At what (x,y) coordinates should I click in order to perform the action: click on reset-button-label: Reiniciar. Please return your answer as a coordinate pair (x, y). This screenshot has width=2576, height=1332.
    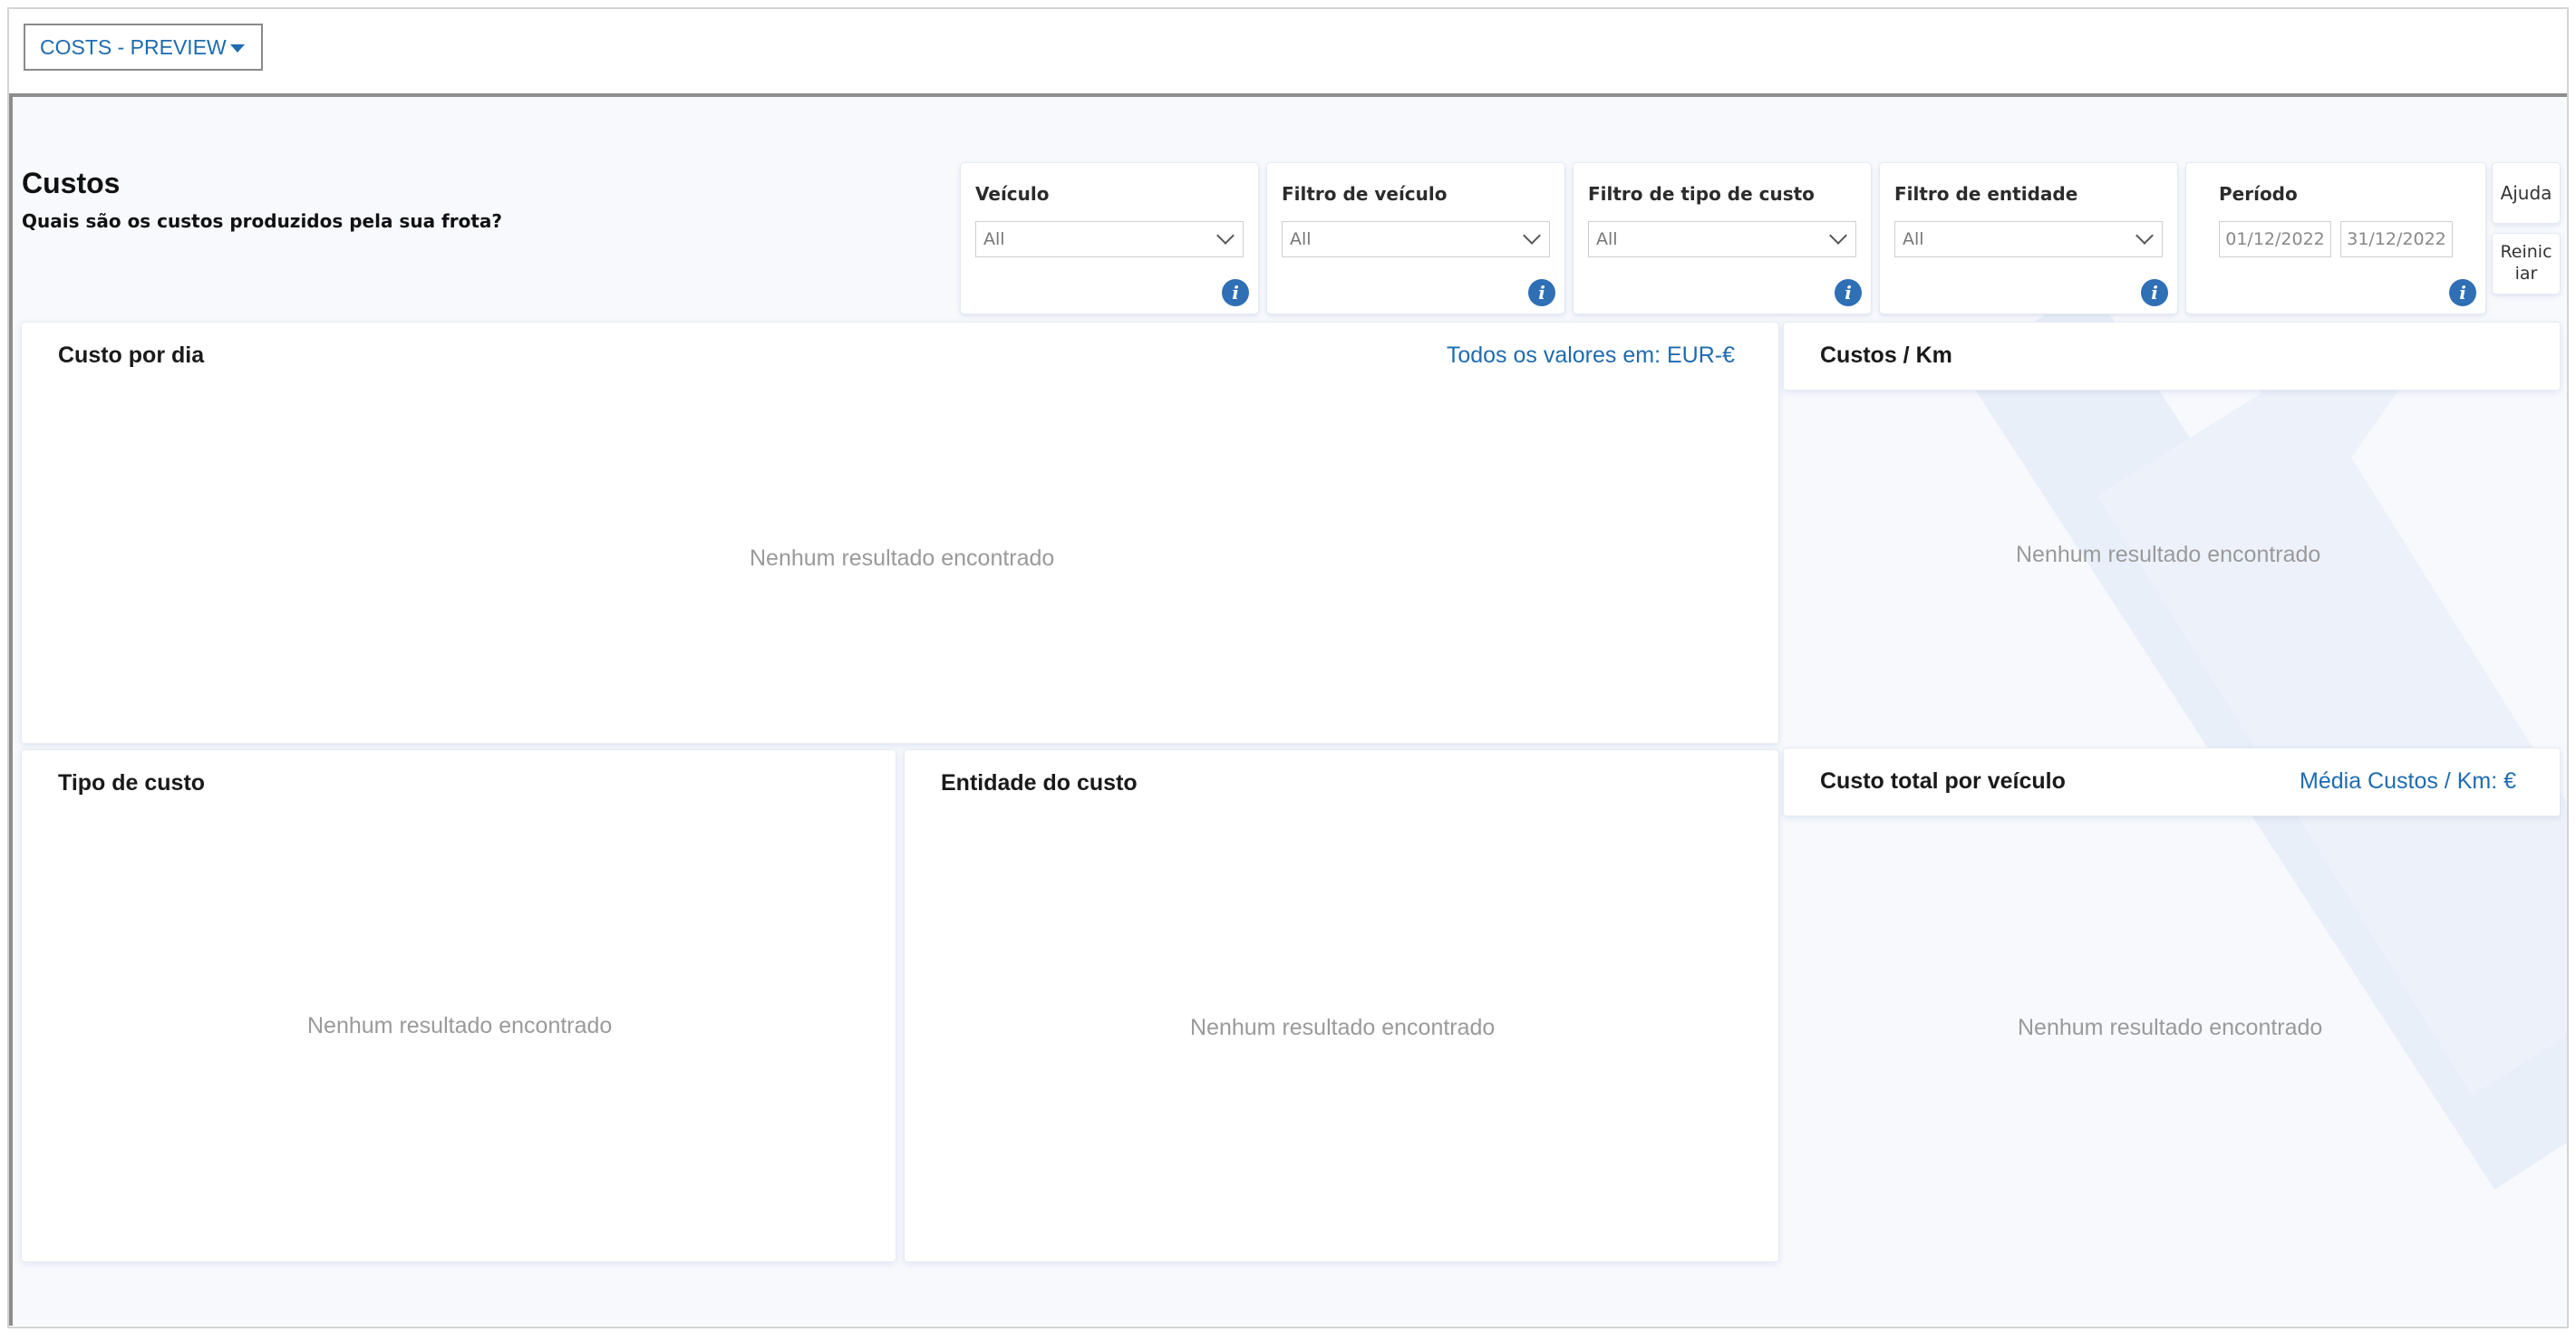
    Looking at the image, I should click on (2526, 263).